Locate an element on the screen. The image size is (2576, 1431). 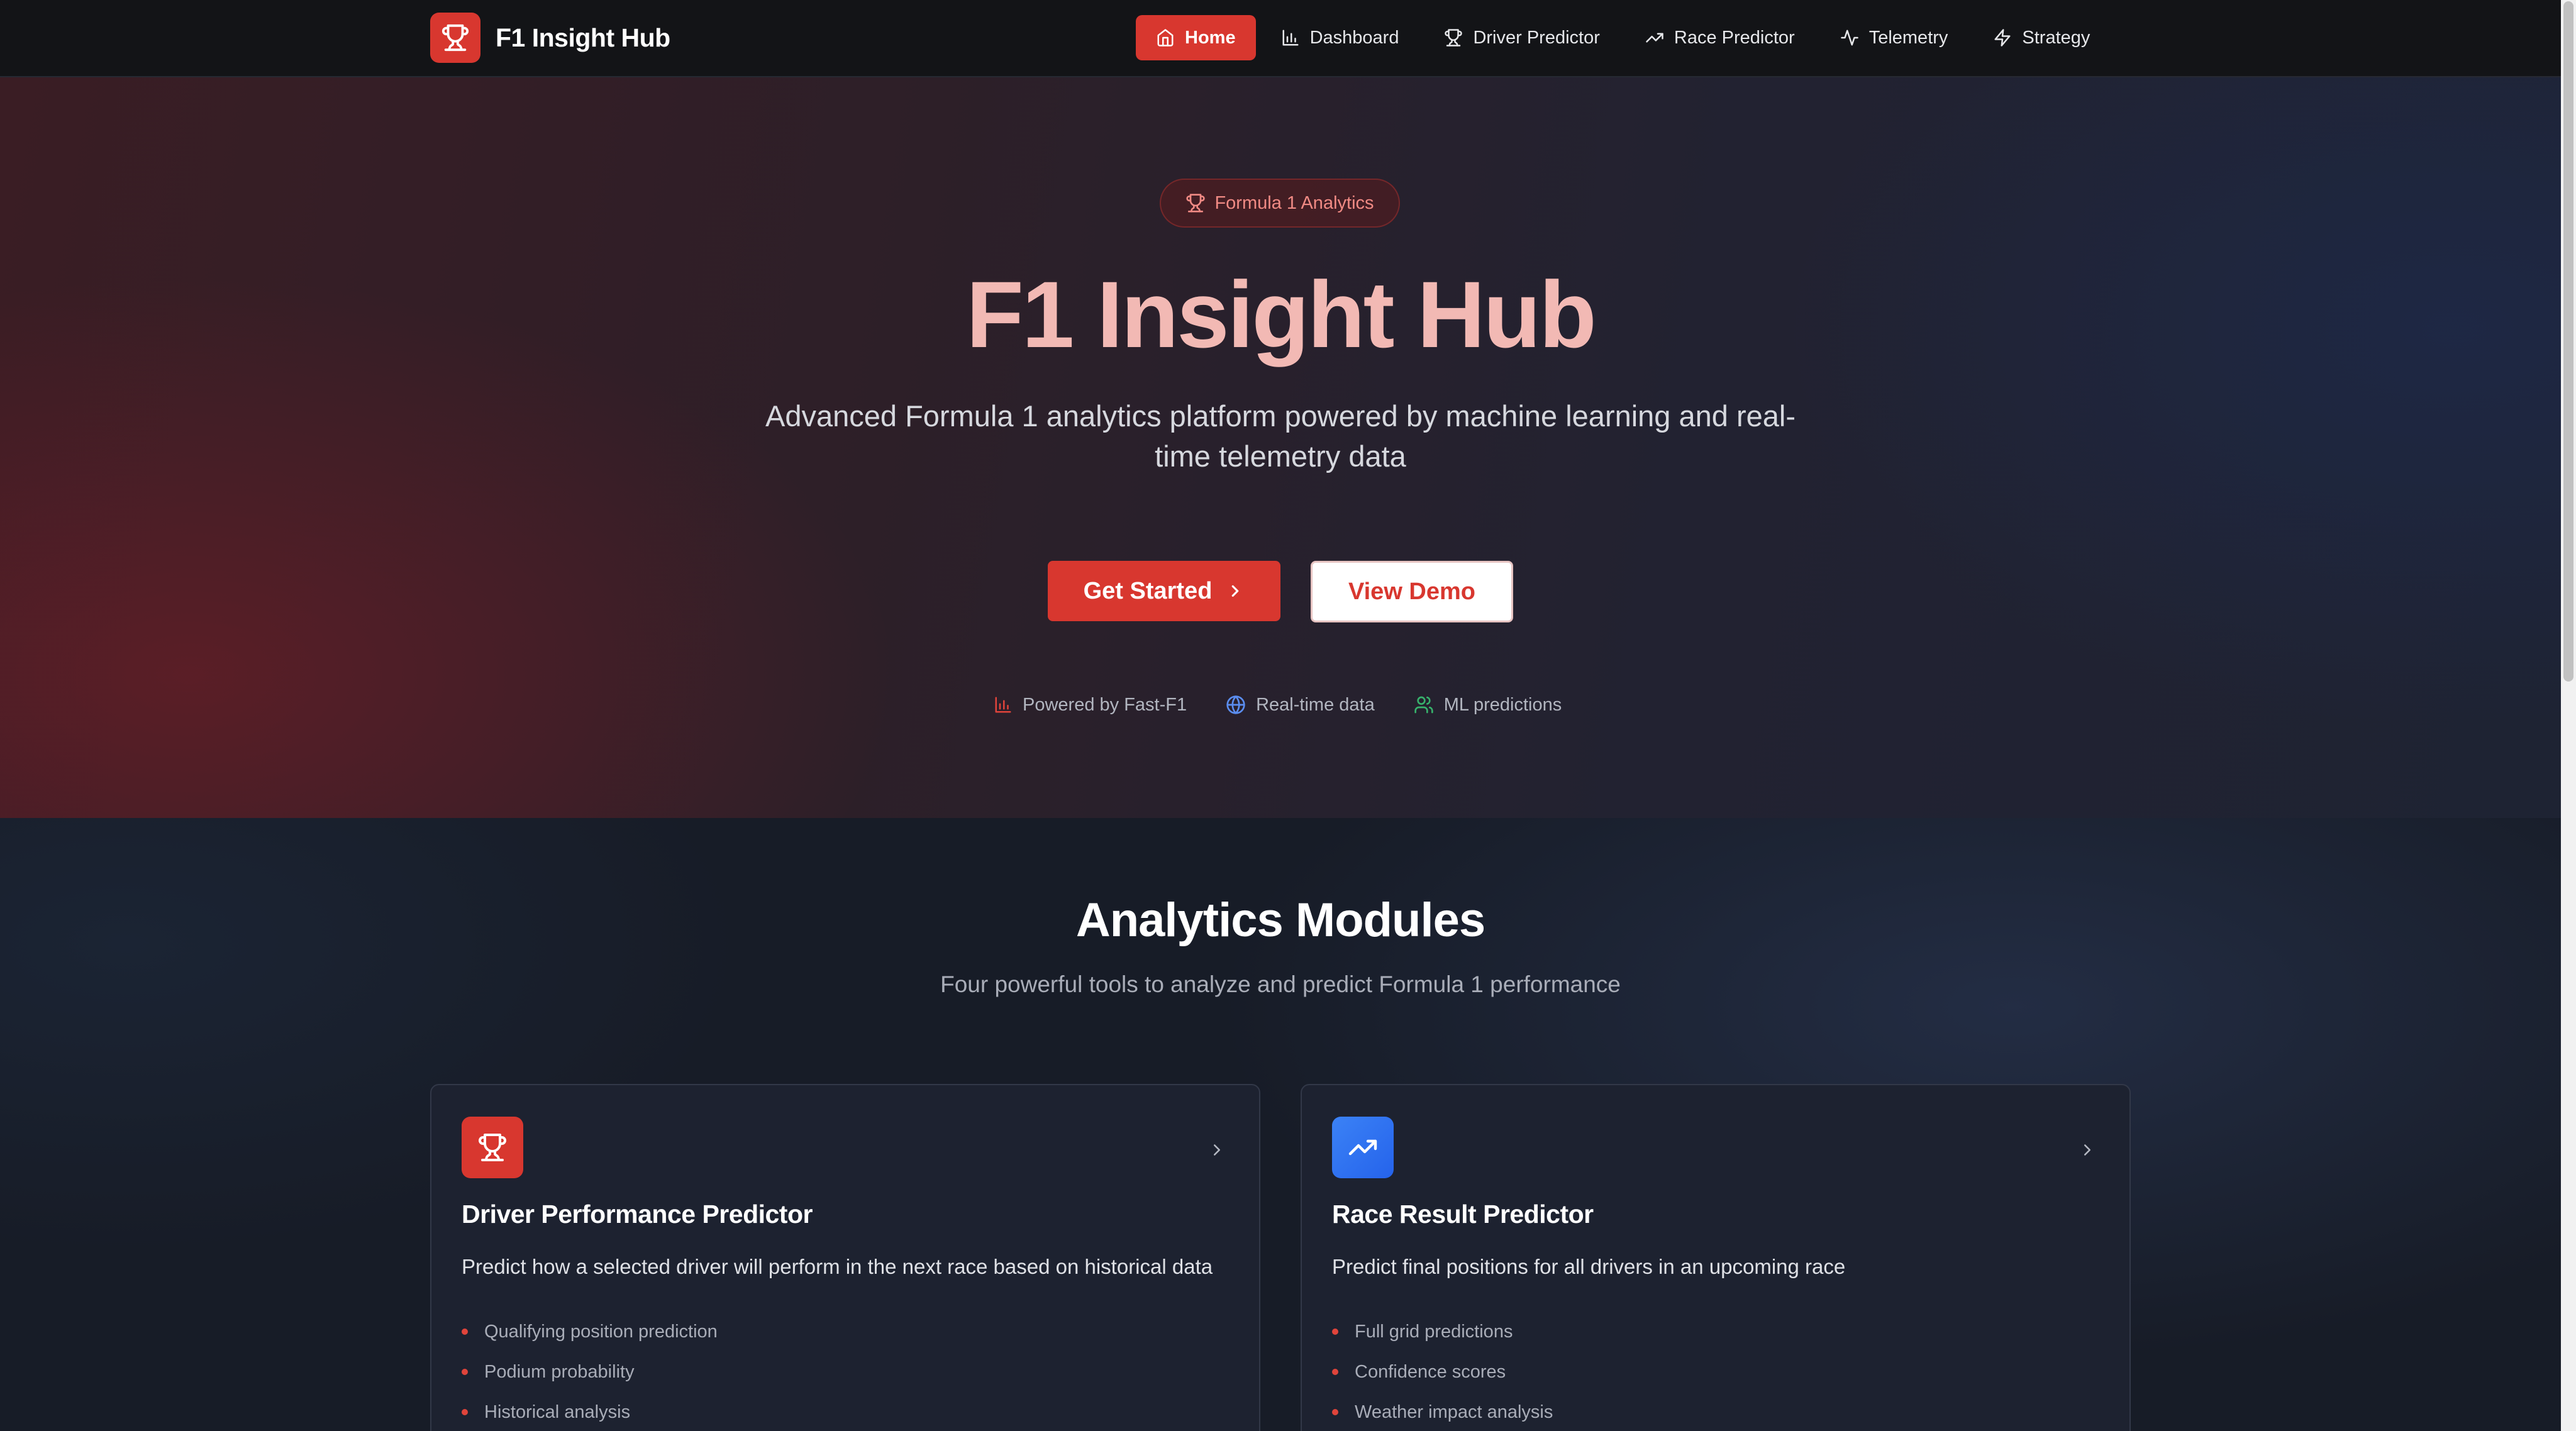
brand: F1 Insight Hub is located at coordinates (550, 38).